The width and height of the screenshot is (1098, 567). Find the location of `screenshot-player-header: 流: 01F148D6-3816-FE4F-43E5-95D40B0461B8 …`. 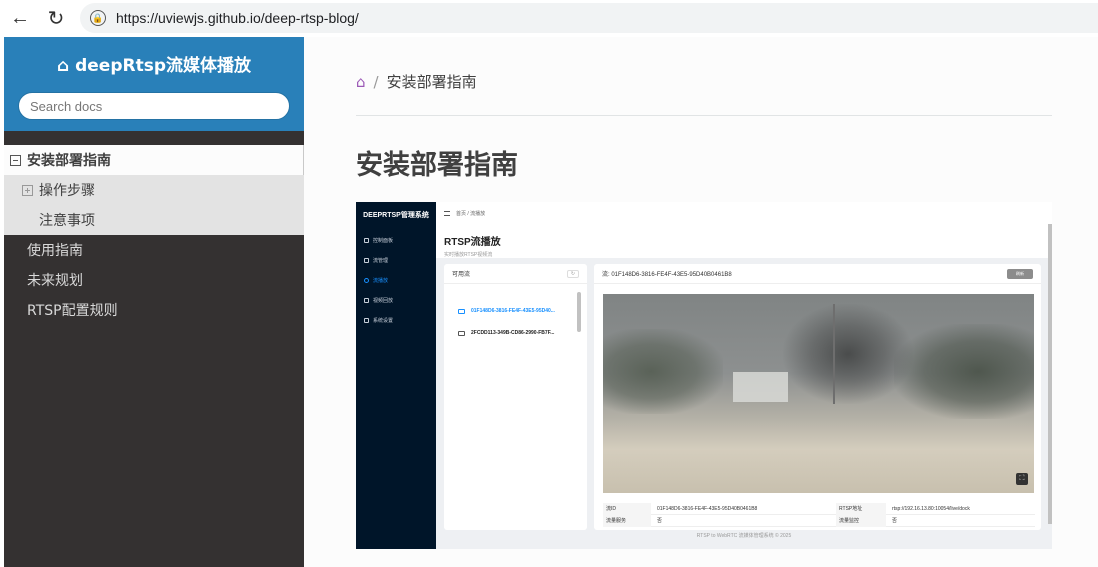

screenshot-player-header: 流: 01F148D6-3816-FE4F-43E5-95D40B0461B8 … is located at coordinates (817, 274).